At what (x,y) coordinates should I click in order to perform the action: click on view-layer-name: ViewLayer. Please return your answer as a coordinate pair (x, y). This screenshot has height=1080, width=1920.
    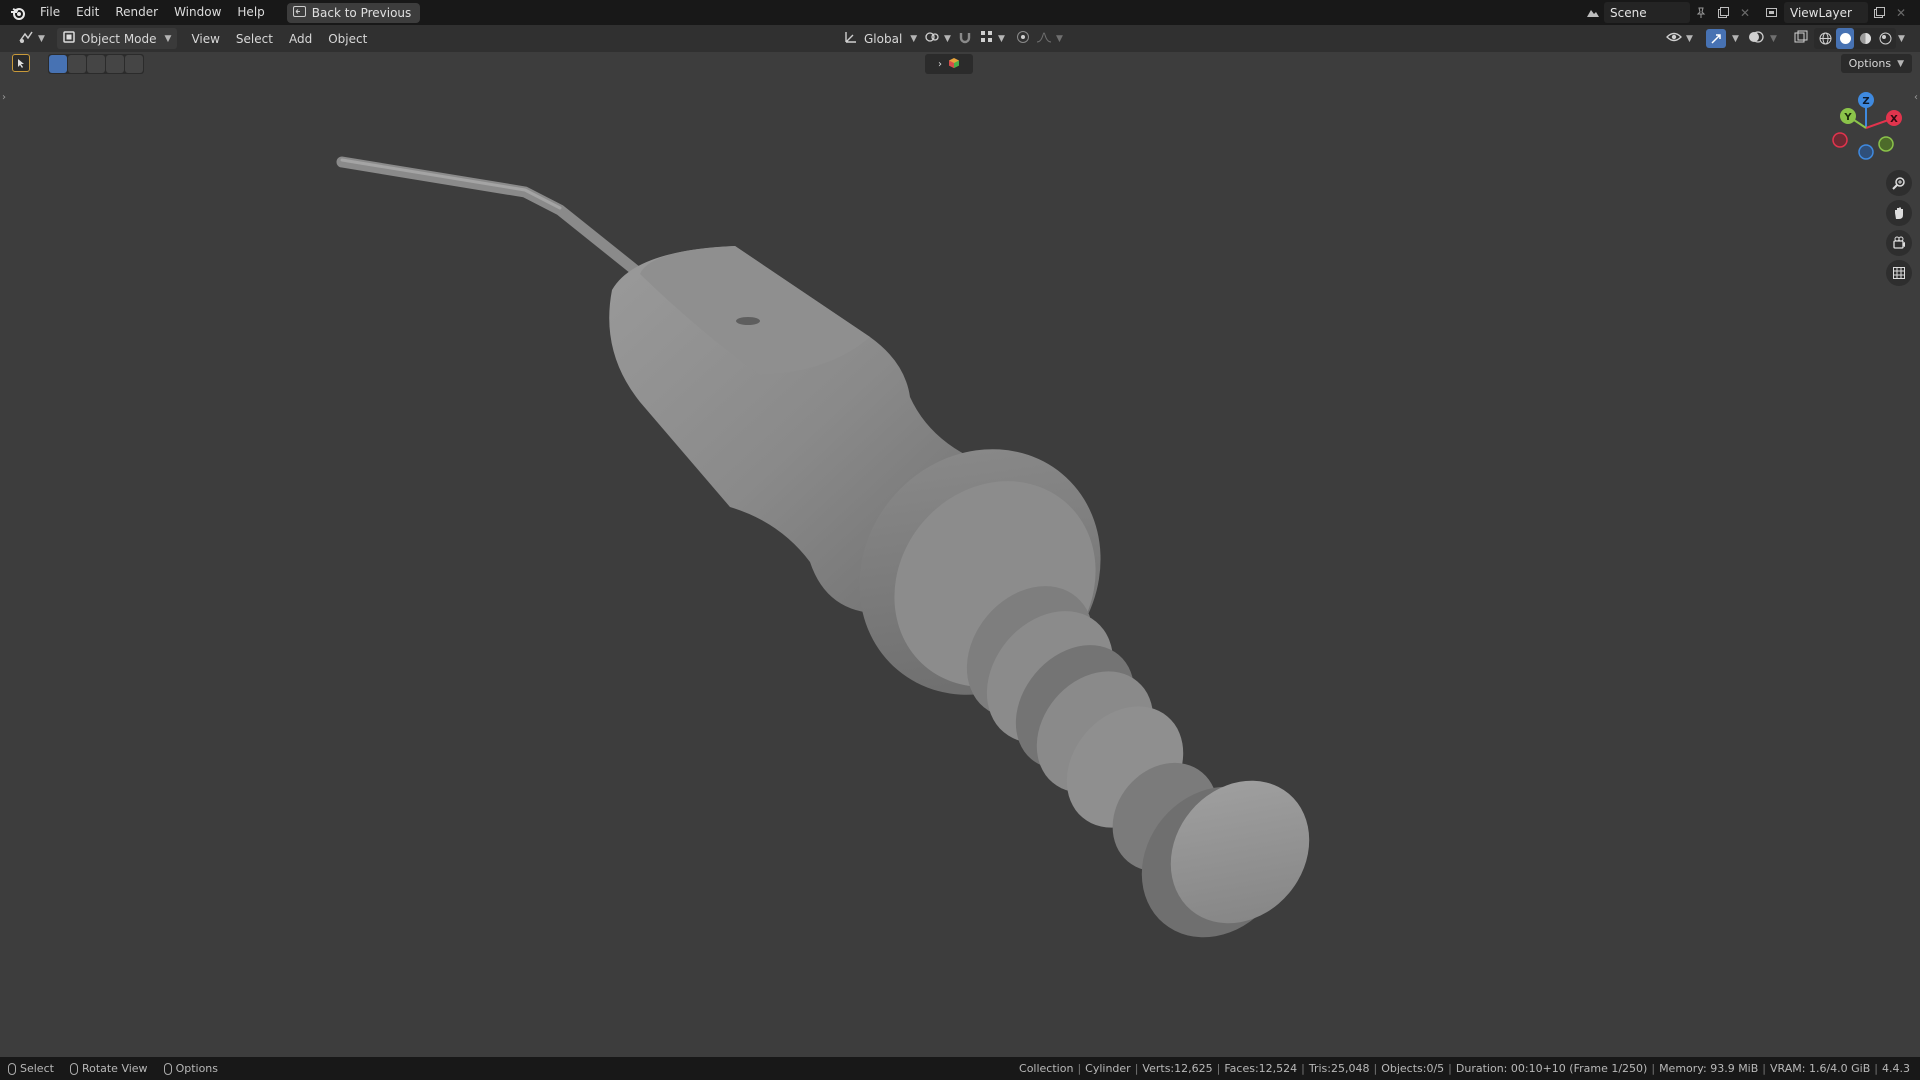
    Looking at the image, I should click on (1821, 12).